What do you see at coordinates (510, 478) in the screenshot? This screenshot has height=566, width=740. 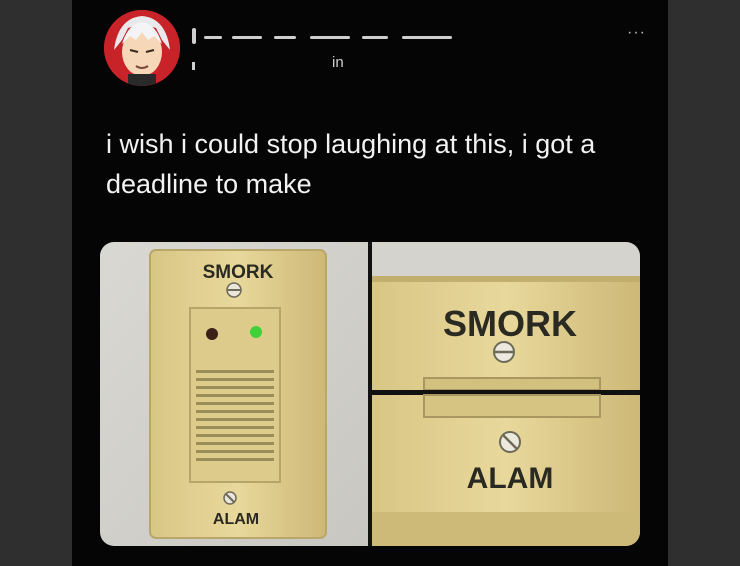 I see `bottom-right-label: ALAM` at bounding box center [510, 478].